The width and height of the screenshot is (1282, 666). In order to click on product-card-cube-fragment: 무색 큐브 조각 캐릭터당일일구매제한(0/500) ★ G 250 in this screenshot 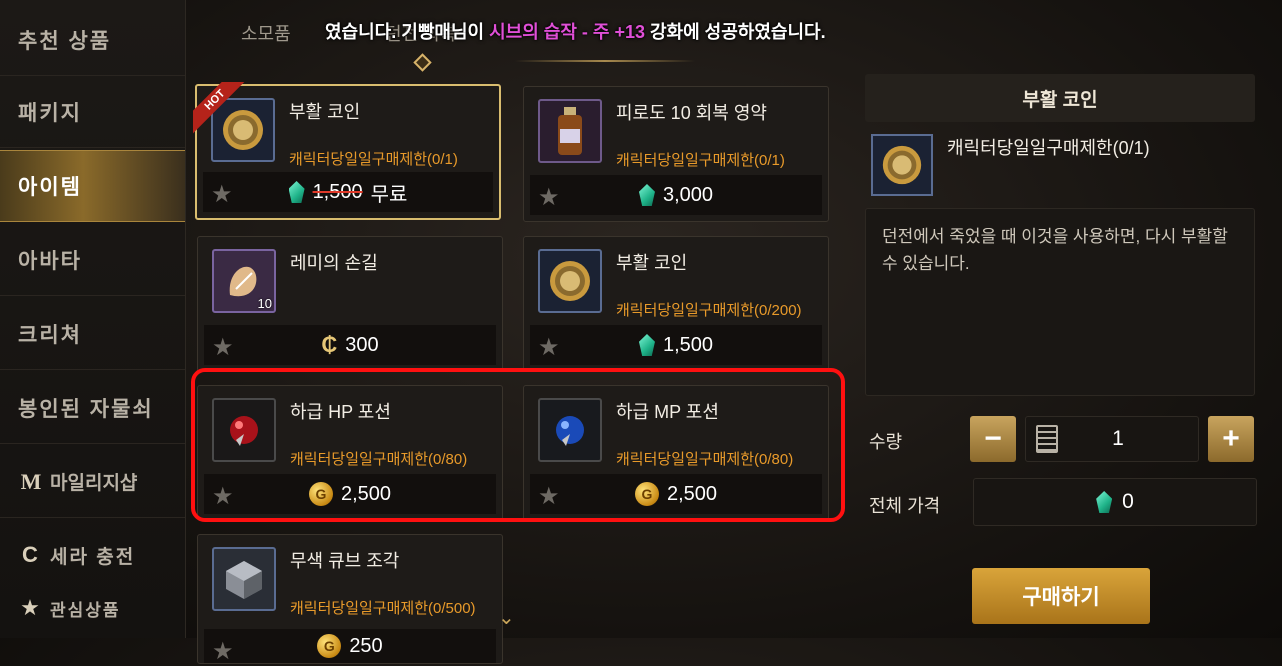, I will do `click(350, 600)`.